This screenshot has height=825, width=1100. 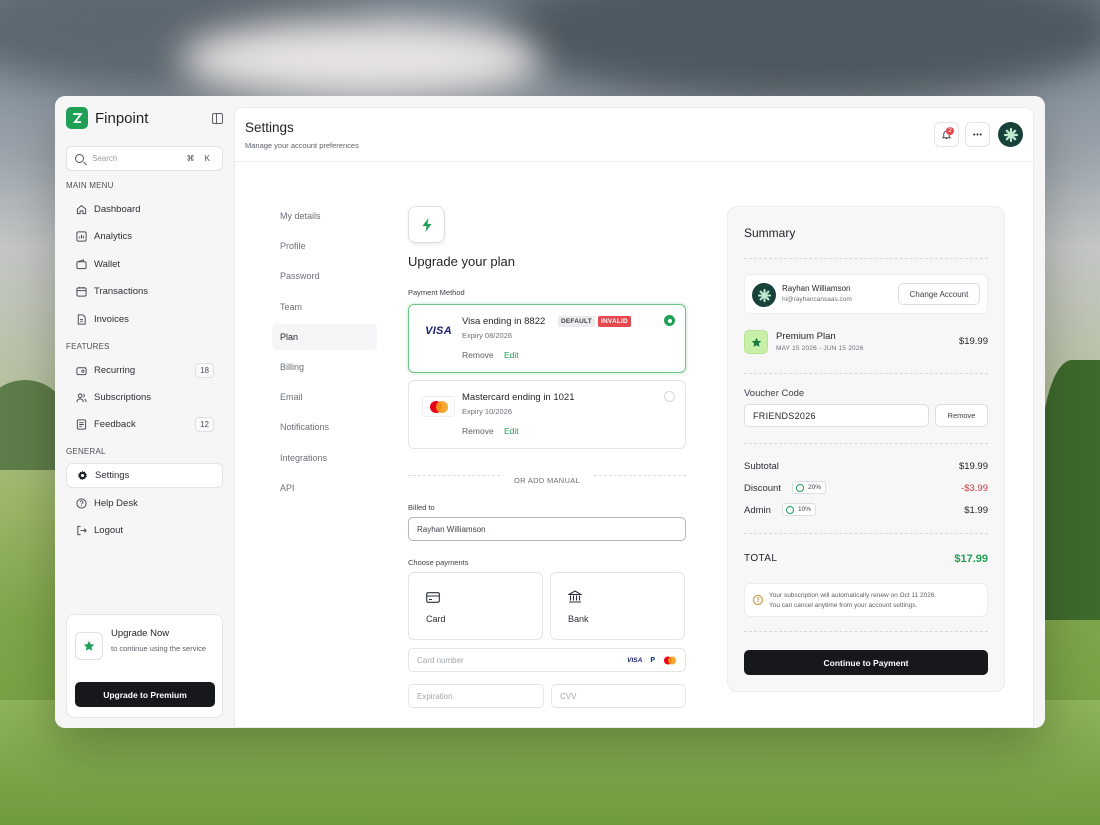 What do you see at coordinates (761, 466) in the screenshot?
I see `subtotal-label: Subtotal` at bounding box center [761, 466].